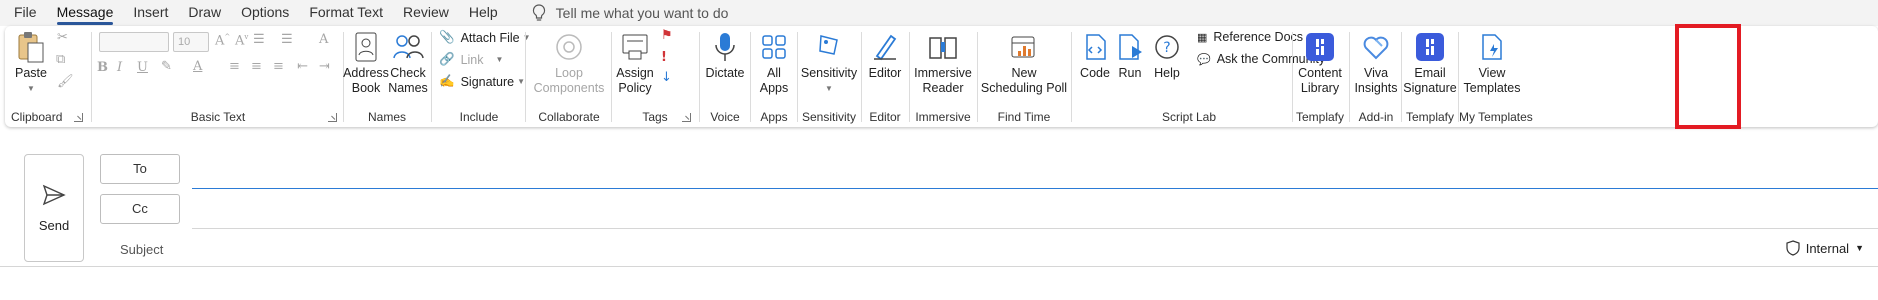 The width and height of the screenshot is (1878, 300). I want to click on check-names-button: Check Names, so click(408, 63).